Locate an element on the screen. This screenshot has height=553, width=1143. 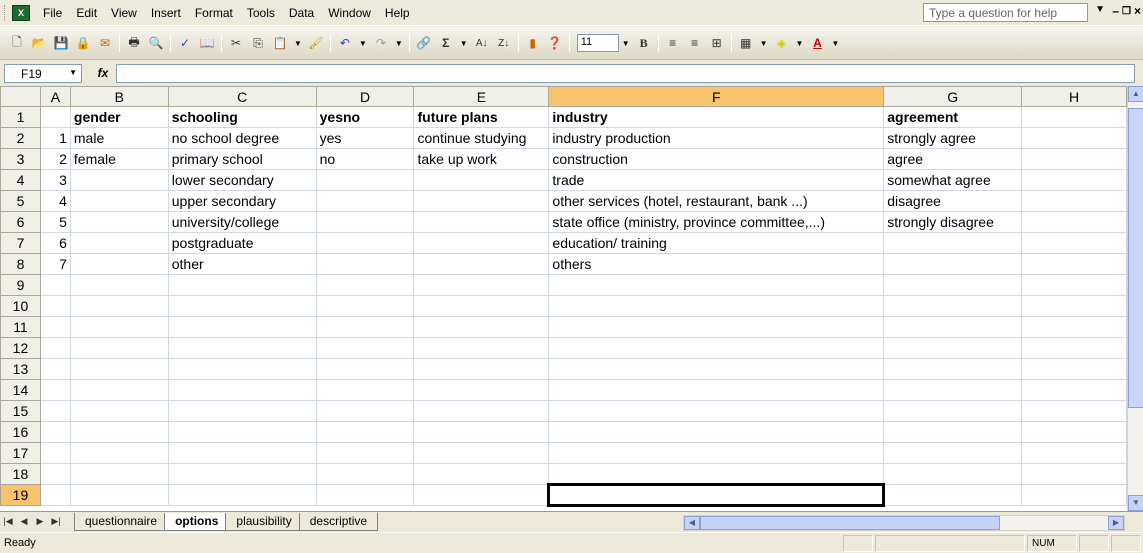
cell-f14 is located at coordinates (716, 390).